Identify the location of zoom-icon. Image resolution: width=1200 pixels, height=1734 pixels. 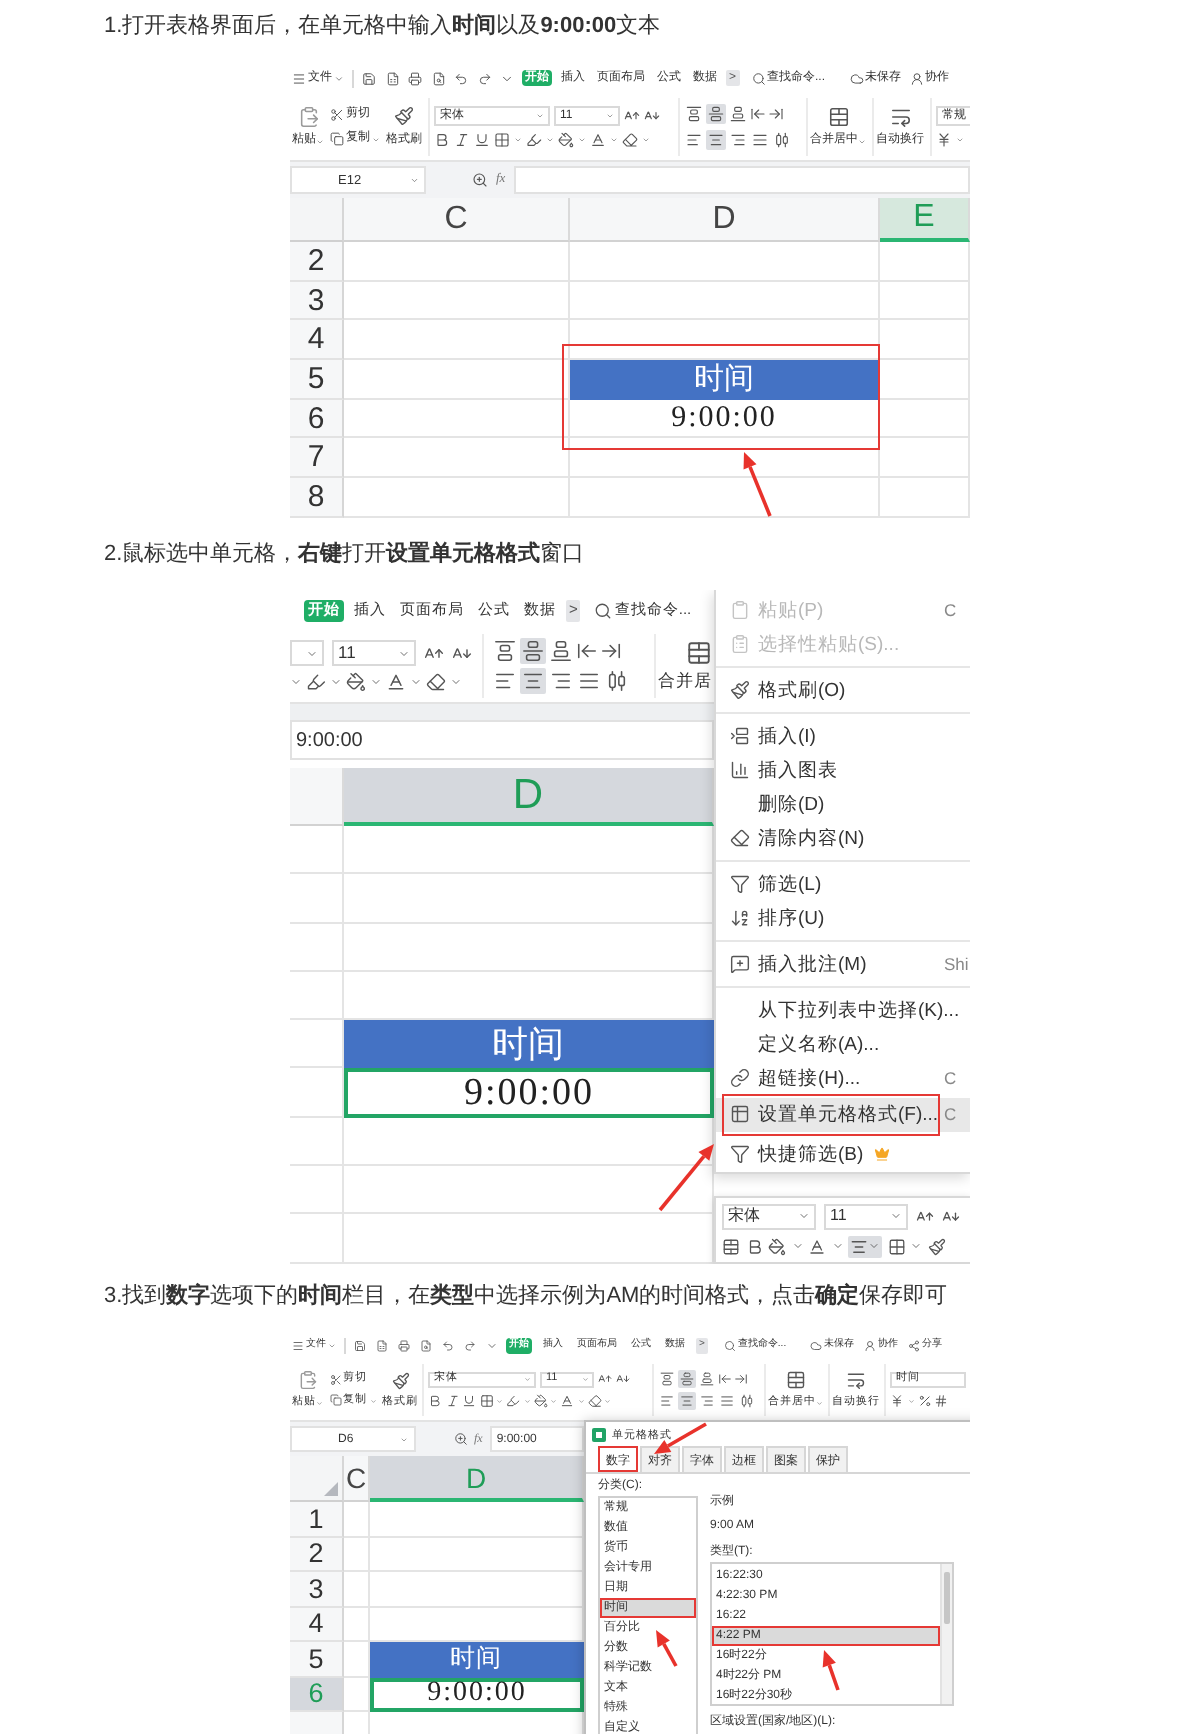
(461, 1439).